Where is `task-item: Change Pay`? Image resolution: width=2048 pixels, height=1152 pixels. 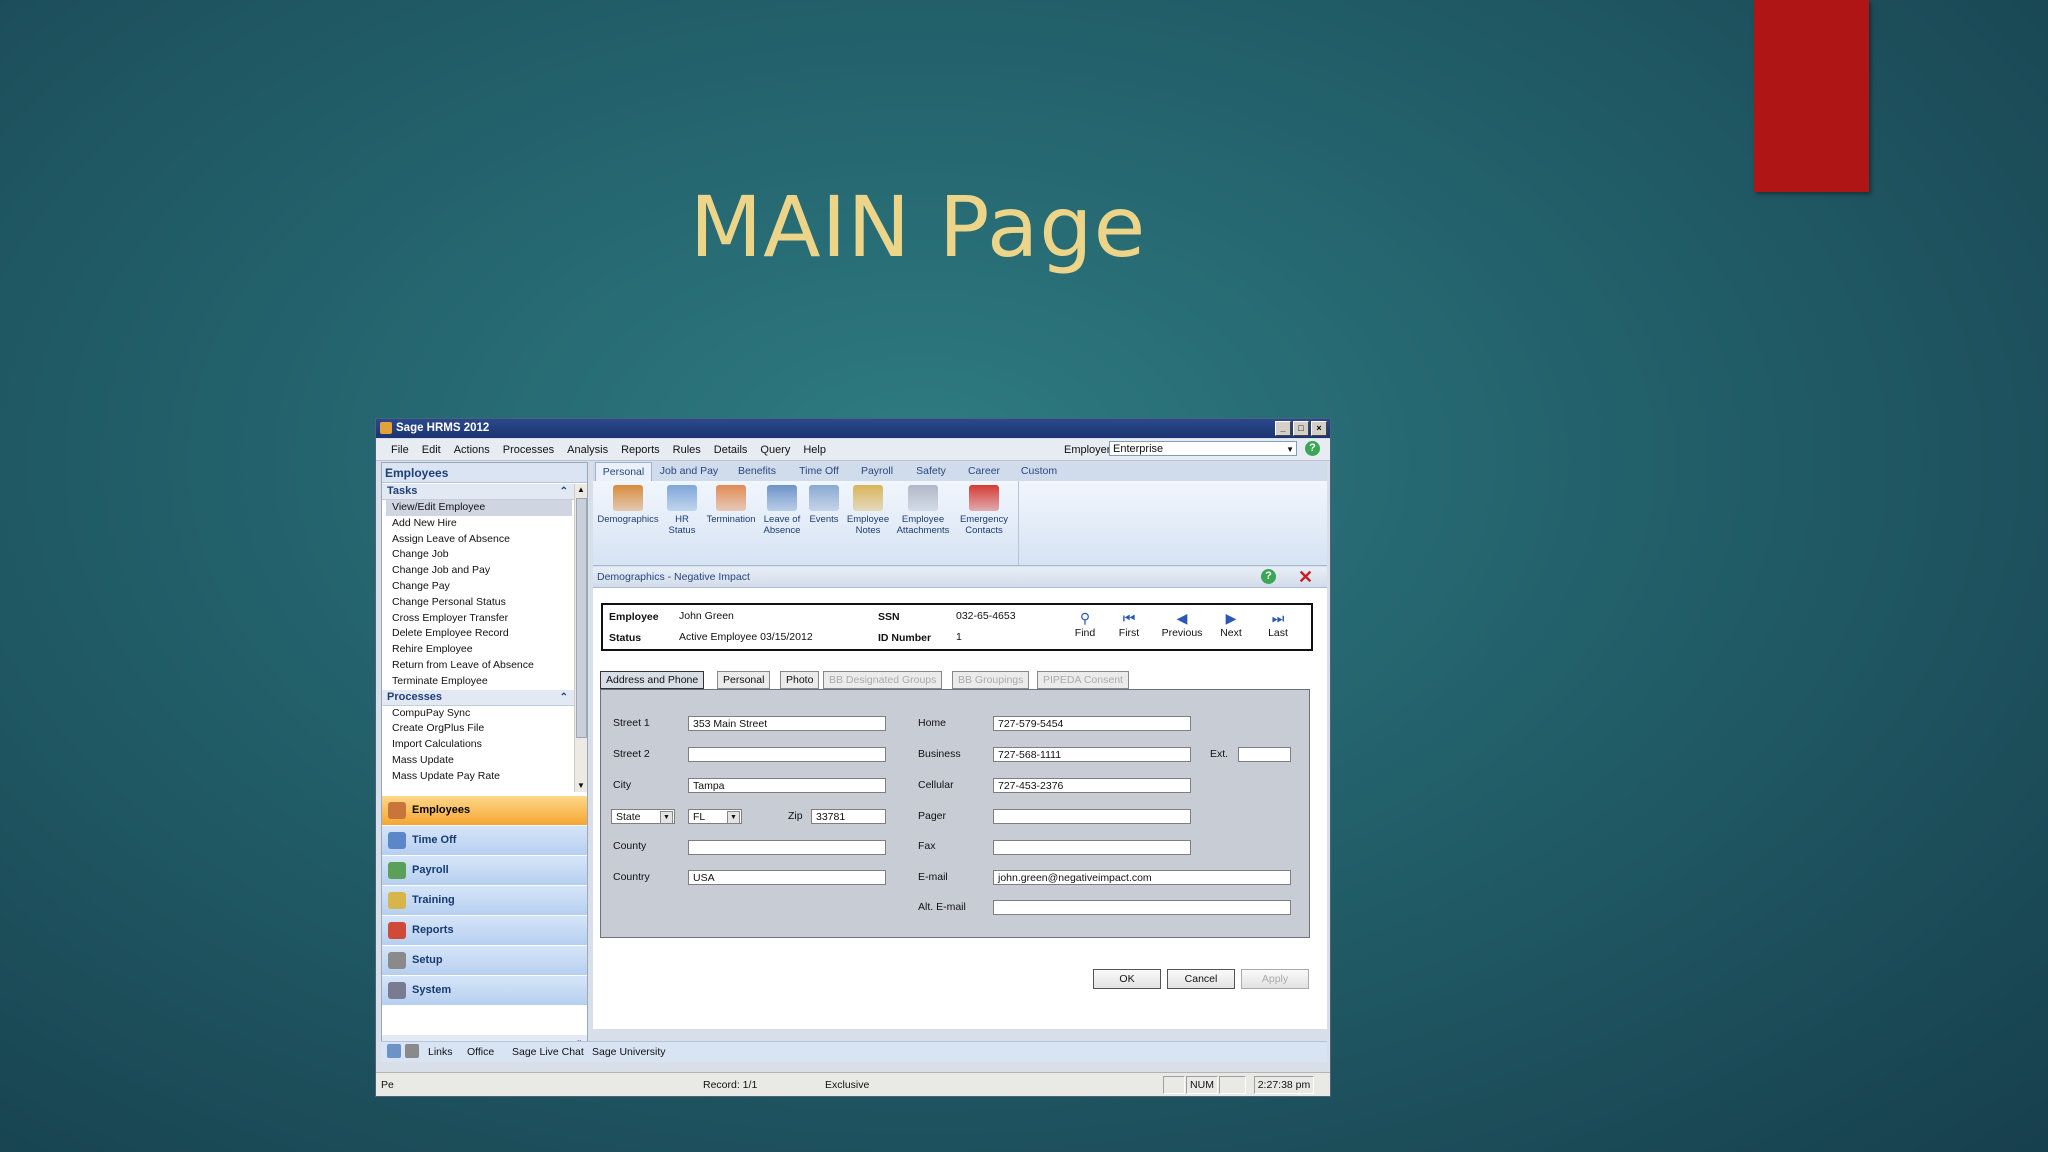
task-item: Change Pay is located at coordinates (478, 587).